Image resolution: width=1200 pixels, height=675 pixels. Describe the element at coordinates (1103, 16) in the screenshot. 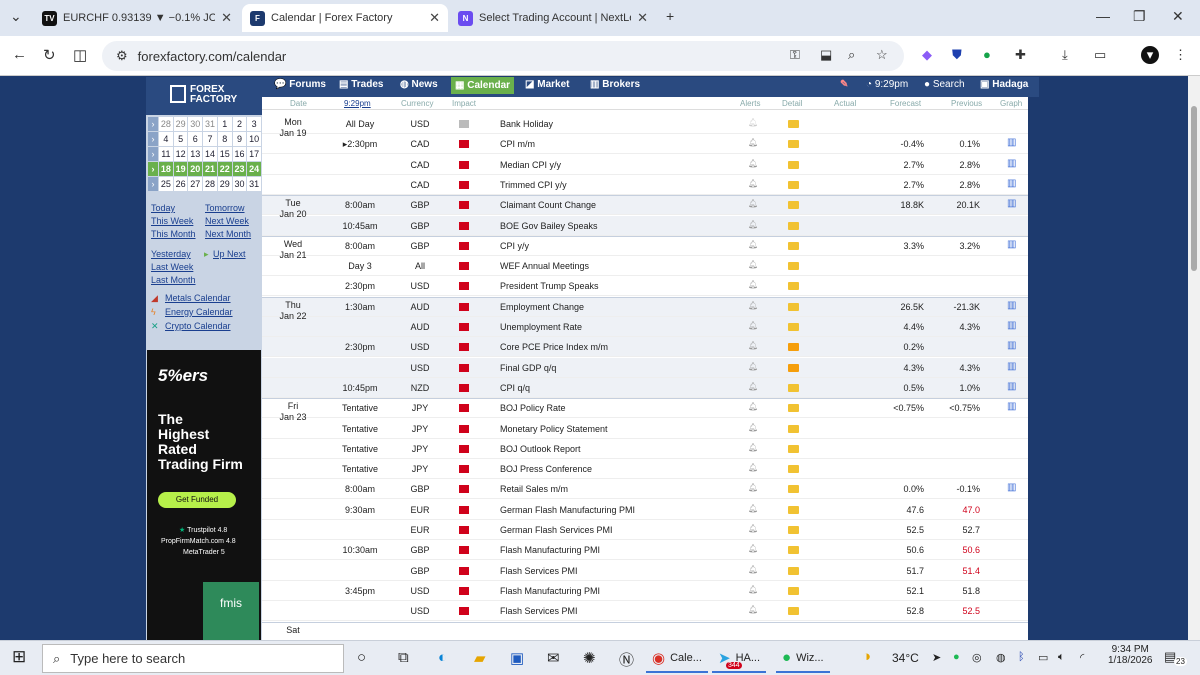

I see `minimize-button: —` at that location.